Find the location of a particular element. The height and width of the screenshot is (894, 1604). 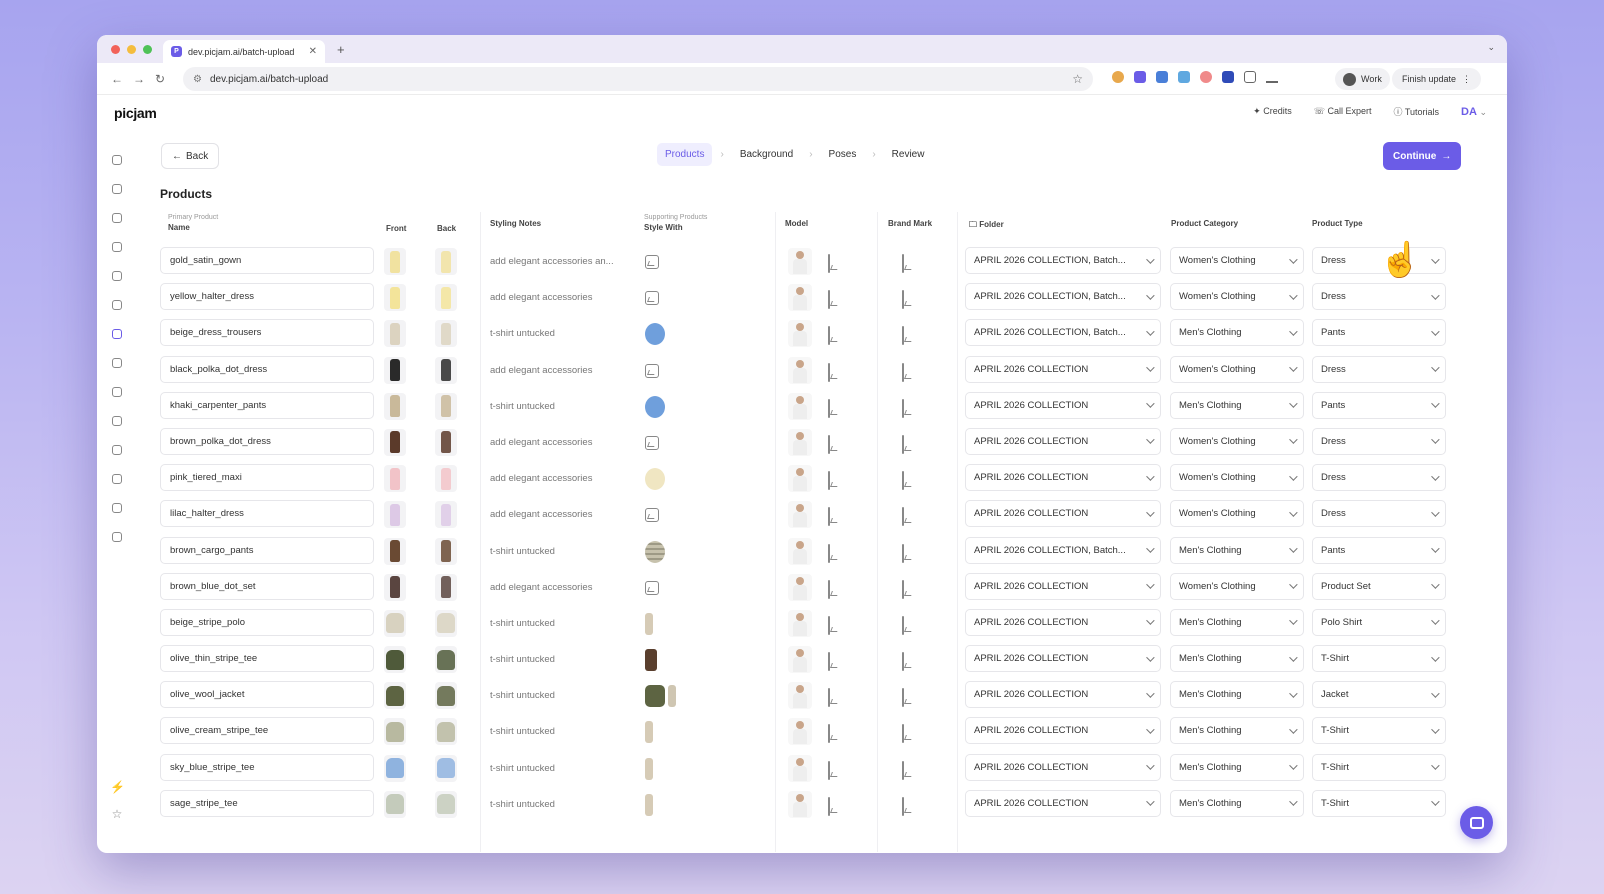

type-select: Polo Shirt is located at coordinates (1379, 622).